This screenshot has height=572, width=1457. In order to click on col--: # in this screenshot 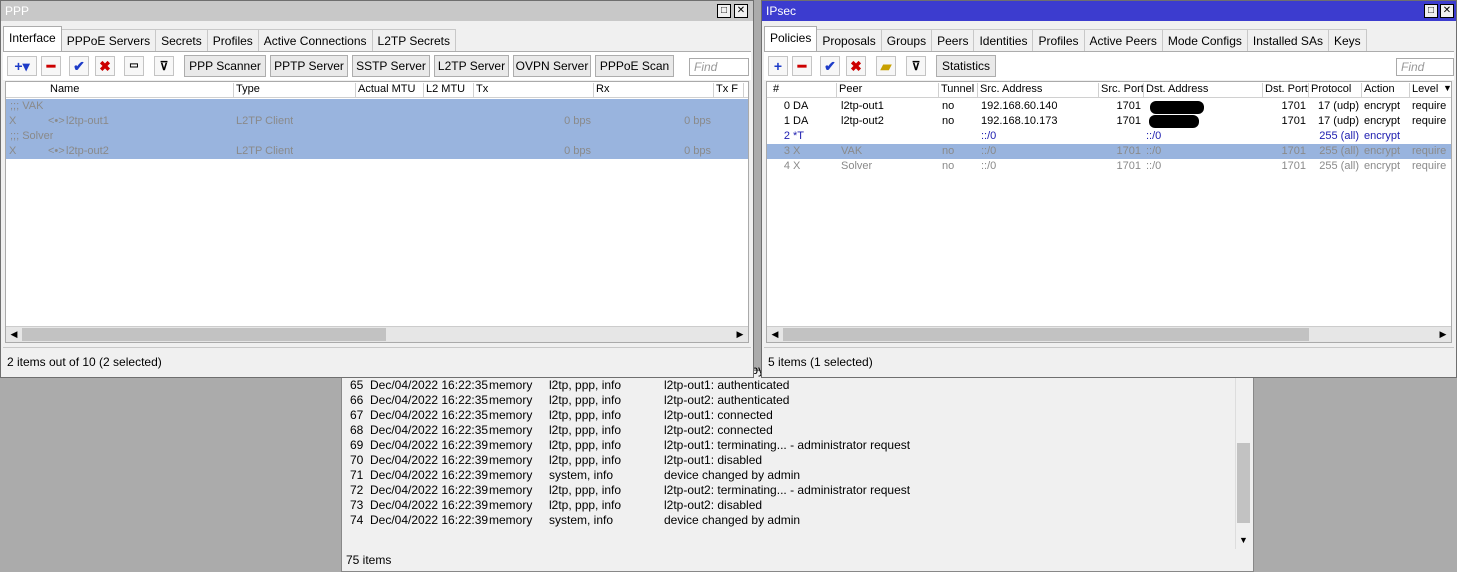, I will do `click(802, 90)`.